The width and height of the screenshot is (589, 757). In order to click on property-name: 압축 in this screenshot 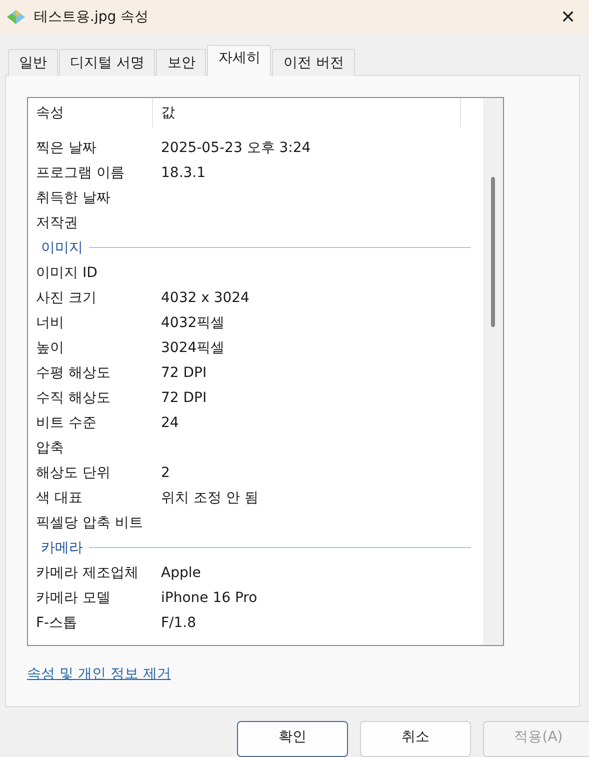, I will do `click(50, 447)`.